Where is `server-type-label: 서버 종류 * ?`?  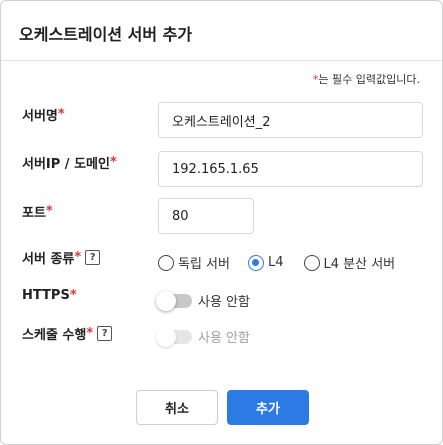 server-type-label: 서버 종류 * ? is located at coordinates (61, 257).